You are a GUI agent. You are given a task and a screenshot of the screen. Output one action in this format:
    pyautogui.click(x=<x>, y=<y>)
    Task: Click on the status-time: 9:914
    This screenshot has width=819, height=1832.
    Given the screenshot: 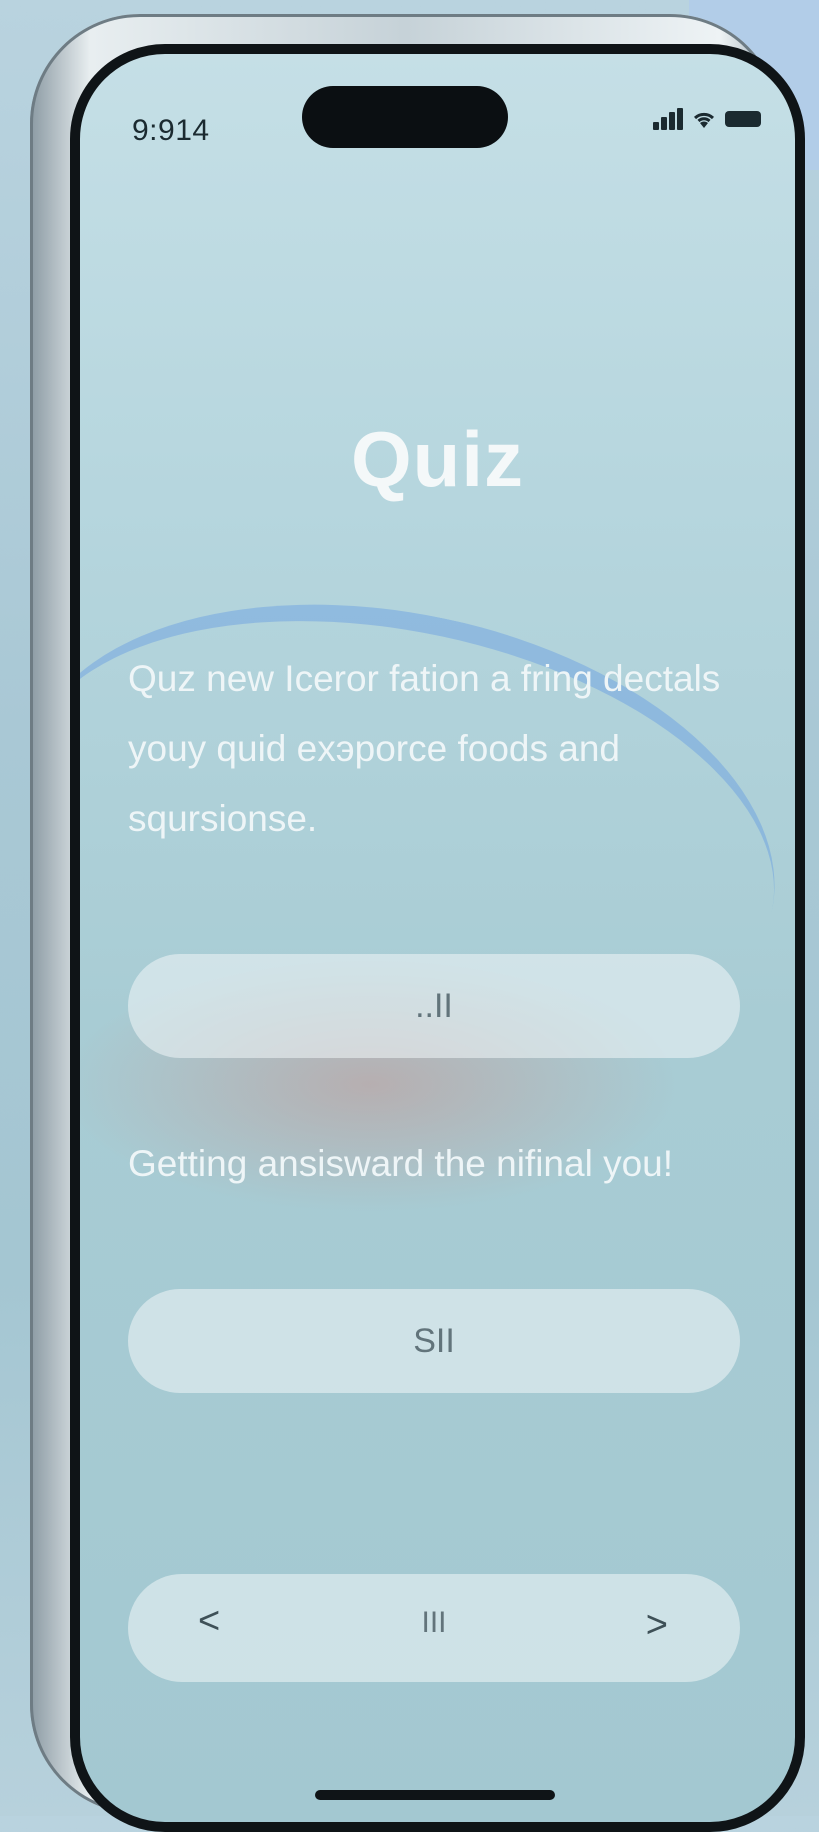 What is the action you would take?
    pyautogui.click(x=171, y=130)
    